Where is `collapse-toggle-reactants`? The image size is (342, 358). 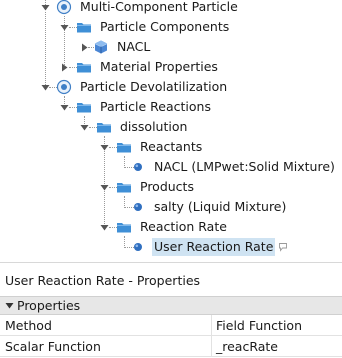
collapse-toggle-reactants is located at coordinates (104, 147).